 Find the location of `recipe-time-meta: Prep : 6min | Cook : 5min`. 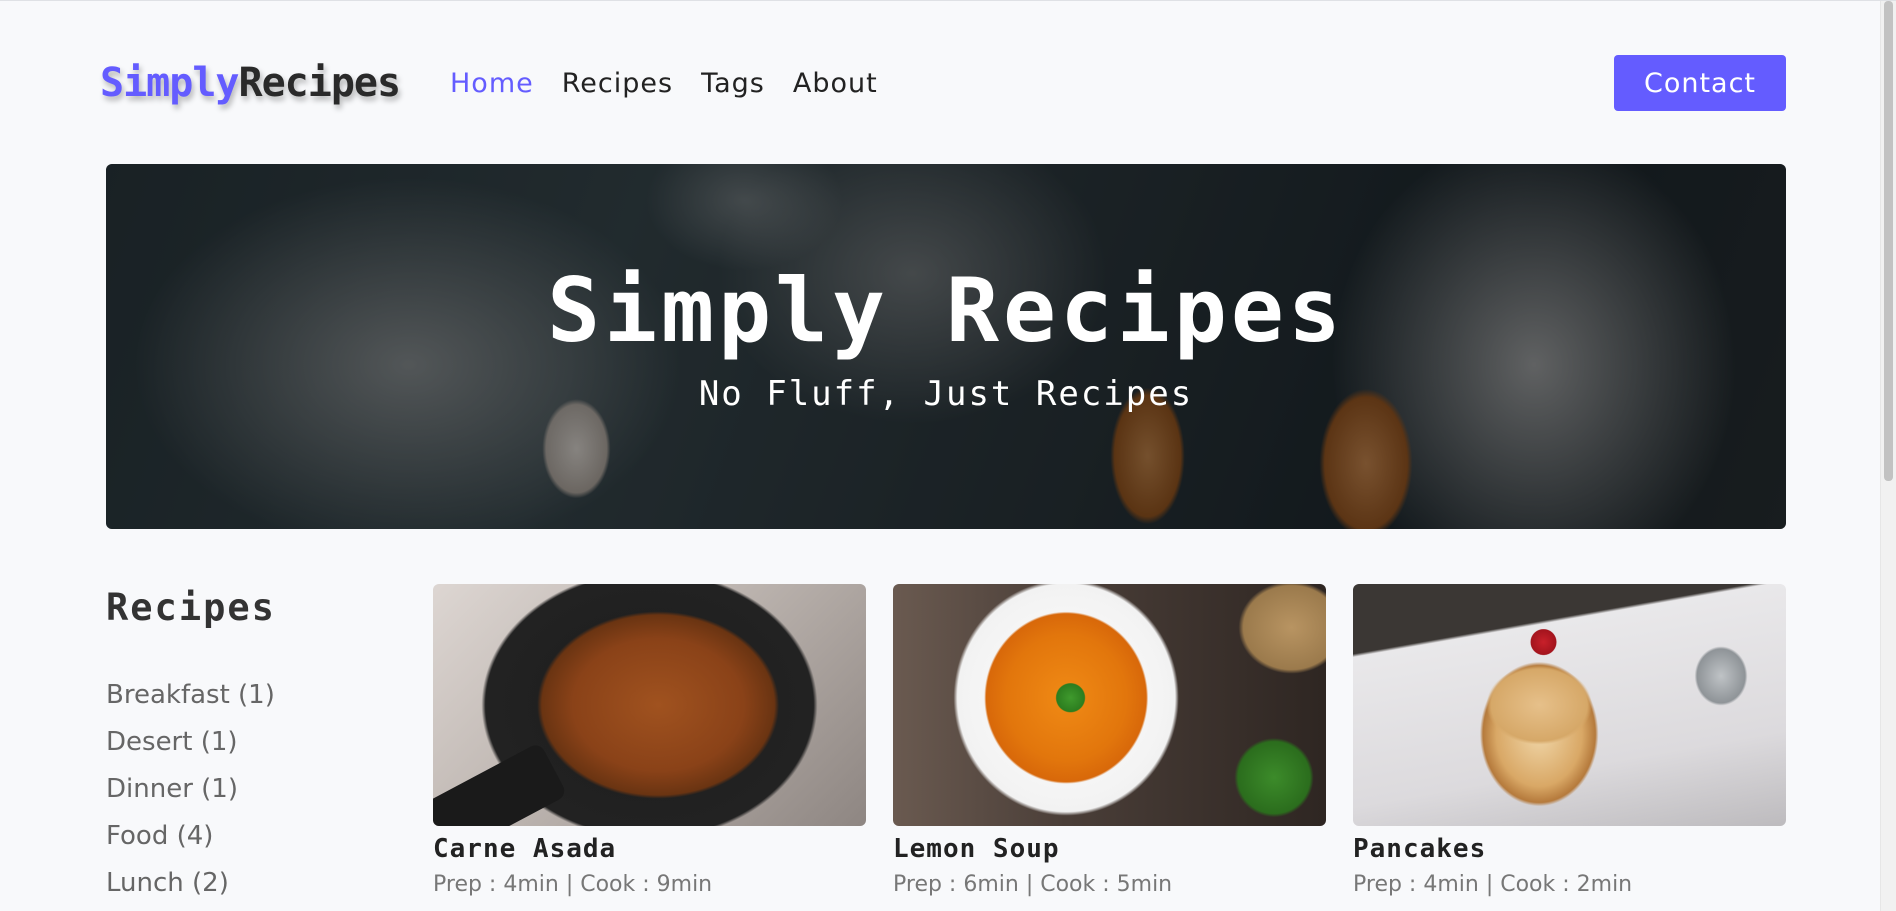

recipe-time-meta: Prep : 6min | Cook : 5min is located at coordinates (1033, 884).